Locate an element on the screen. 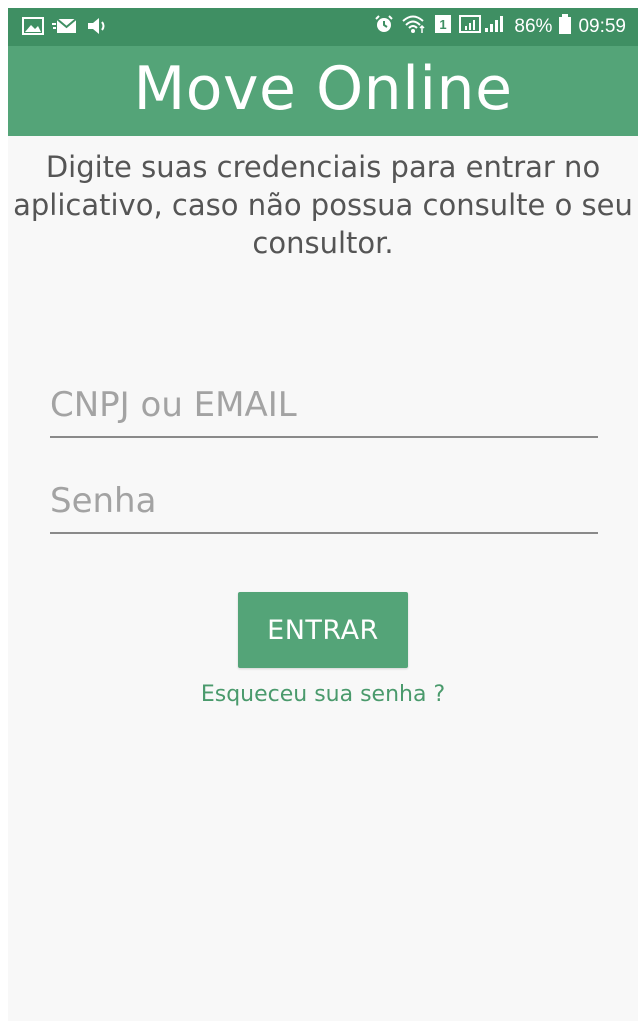  status-bar: 1 86% 09:59 is located at coordinates (323, 27).